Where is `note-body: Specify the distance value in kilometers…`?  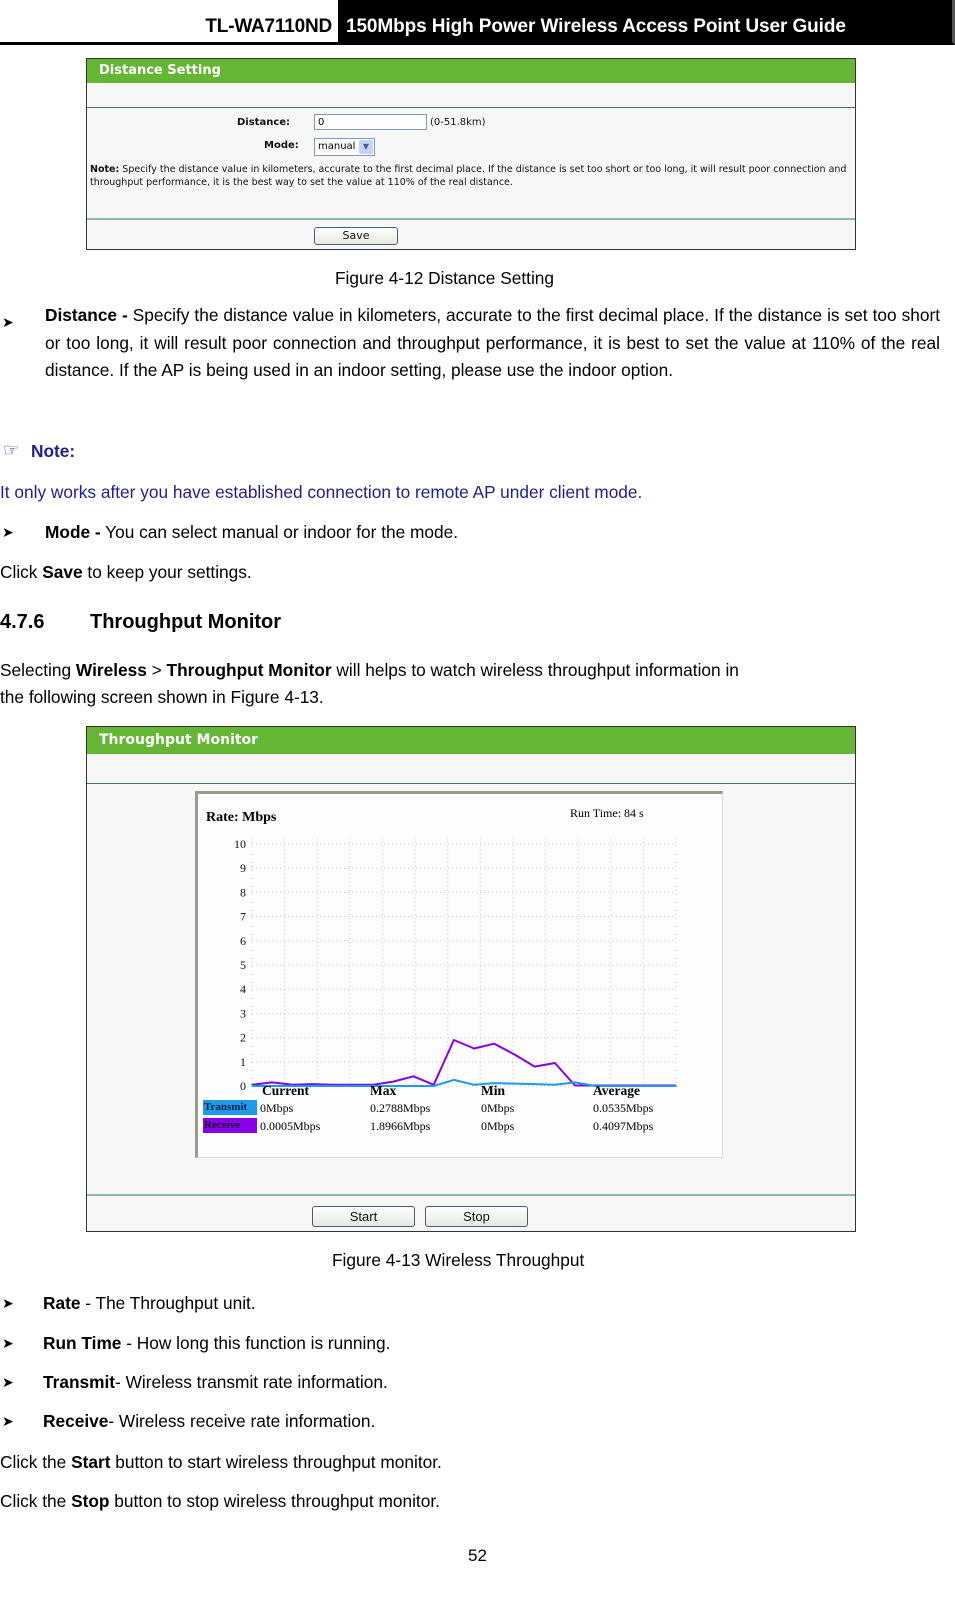 note-body: Specify the distance value in kilometers… is located at coordinates (468, 176).